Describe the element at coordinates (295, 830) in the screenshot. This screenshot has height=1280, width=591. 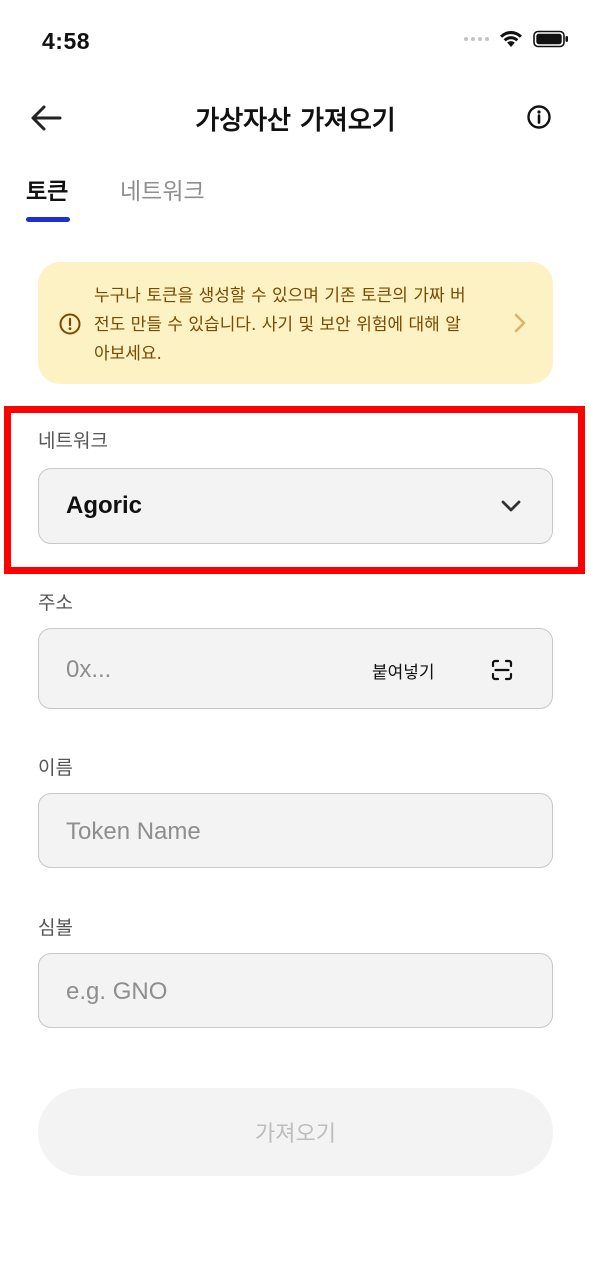
I see `token-name-input: Token Name` at that location.